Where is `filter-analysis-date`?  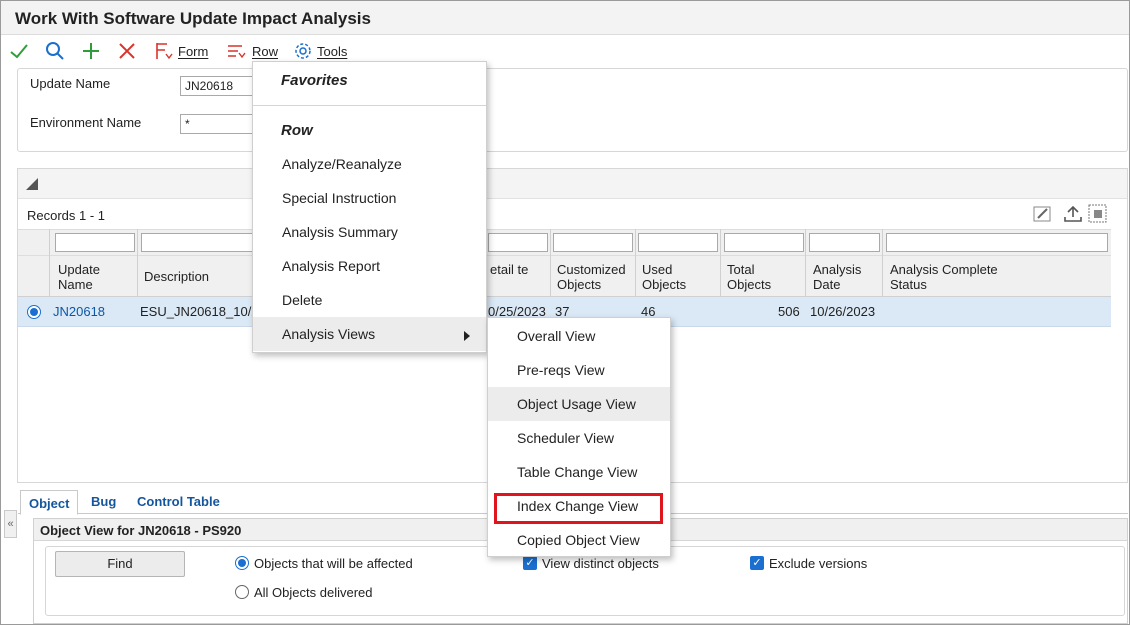
filter-analysis-date is located at coordinates (844, 242).